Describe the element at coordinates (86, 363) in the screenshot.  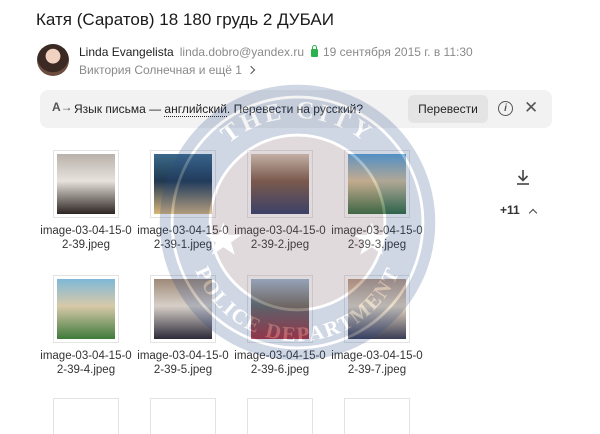
I see `attachment-filename: image-03-04-15-02-39-4.jpeg` at that location.